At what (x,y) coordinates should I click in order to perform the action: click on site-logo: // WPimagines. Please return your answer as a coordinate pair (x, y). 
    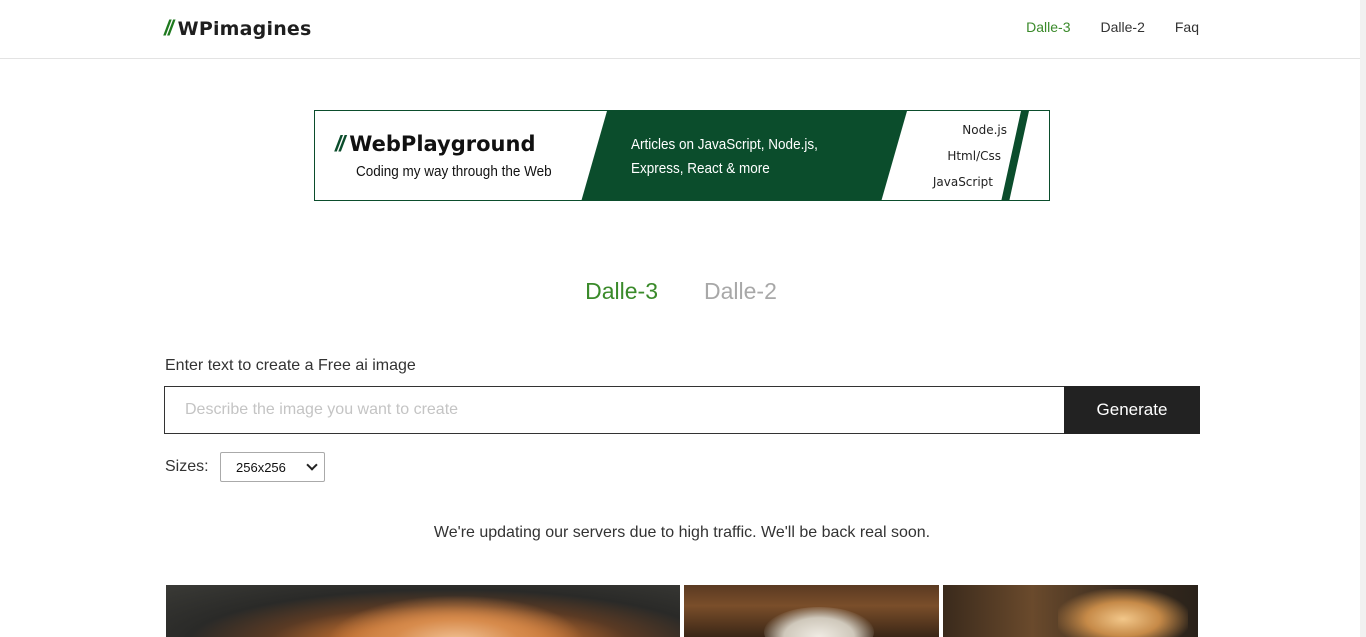
    Looking at the image, I should click on (238, 29).